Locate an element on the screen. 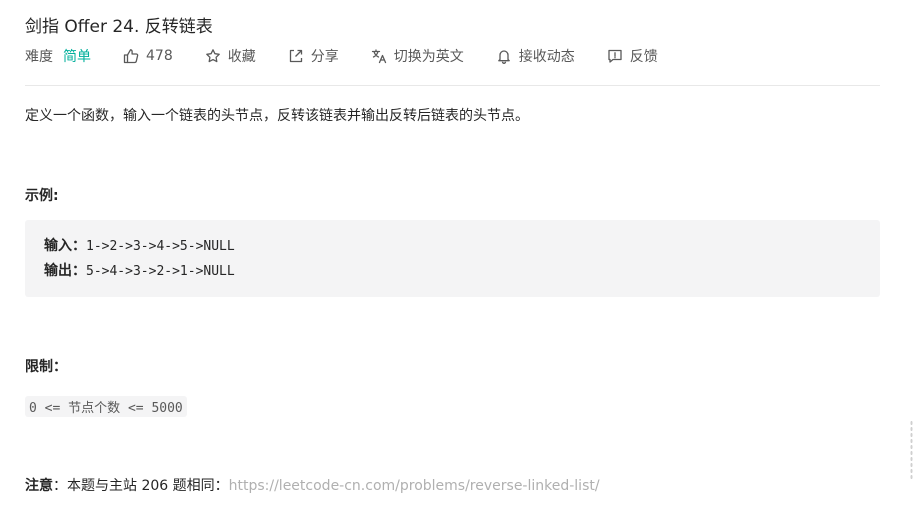 The width and height of the screenshot is (913, 505). example-output-line: 输出：5->4->3->2->1->NULL is located at coordinates (452, 271).